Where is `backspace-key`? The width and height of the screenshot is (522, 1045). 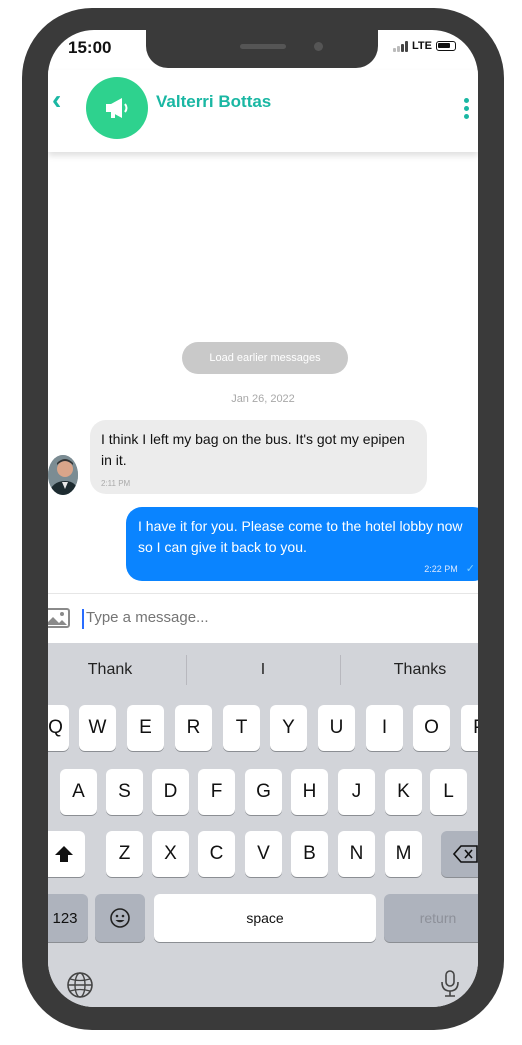 backspace-key is located at coordinates (459, 854).